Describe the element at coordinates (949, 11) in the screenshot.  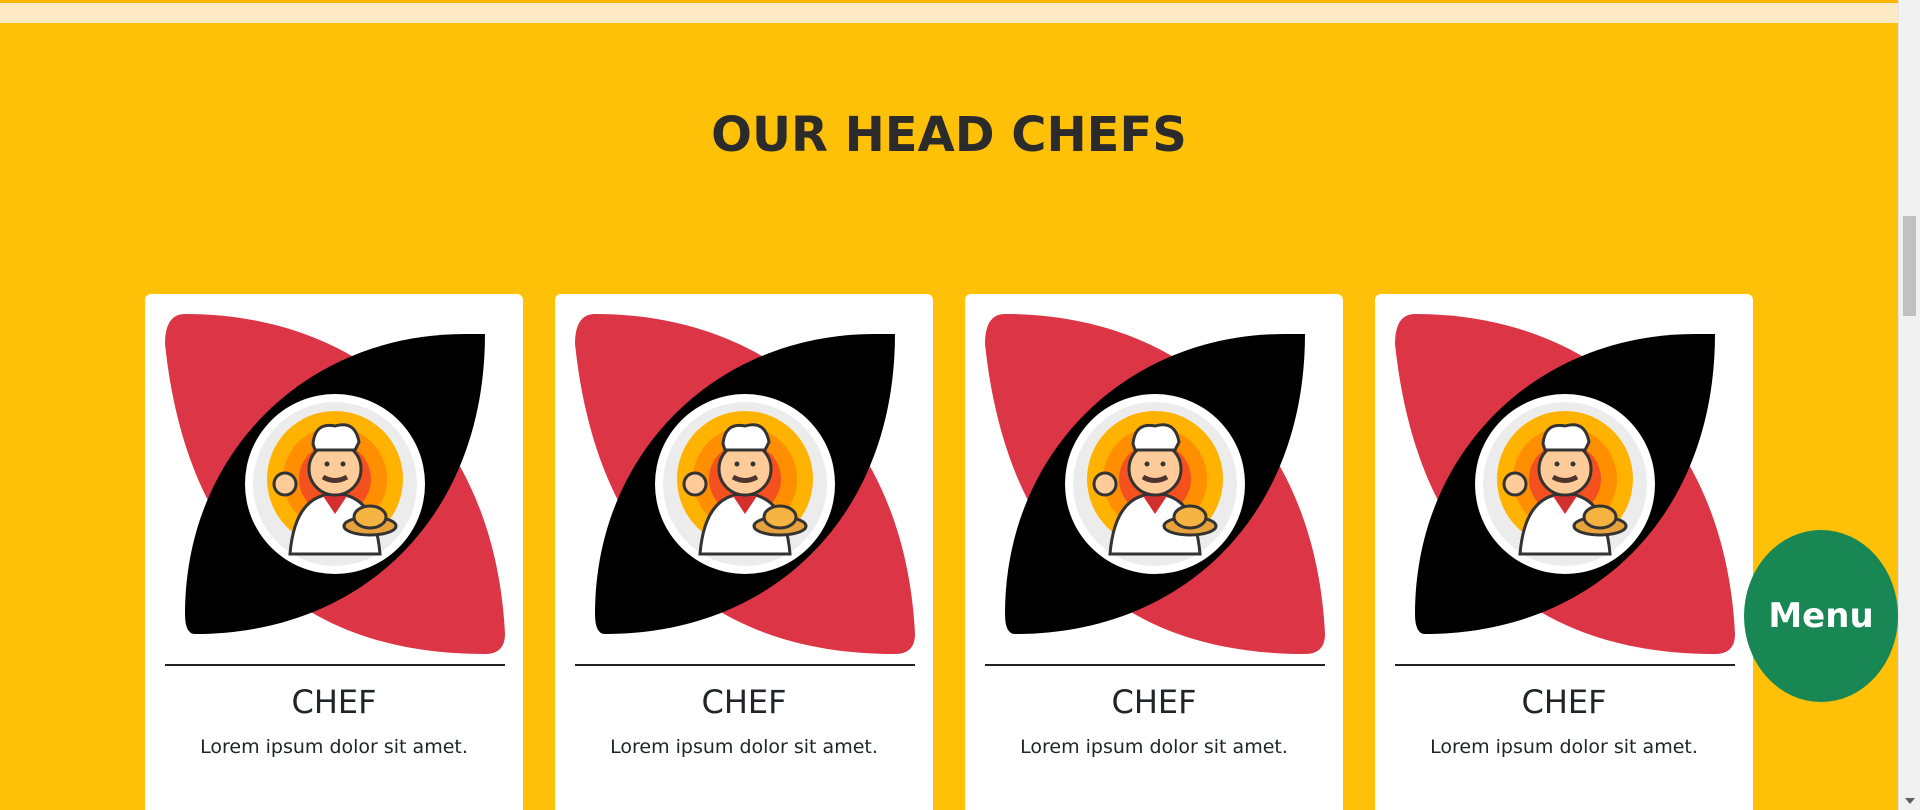
I see `previous-section-edge` at that location.